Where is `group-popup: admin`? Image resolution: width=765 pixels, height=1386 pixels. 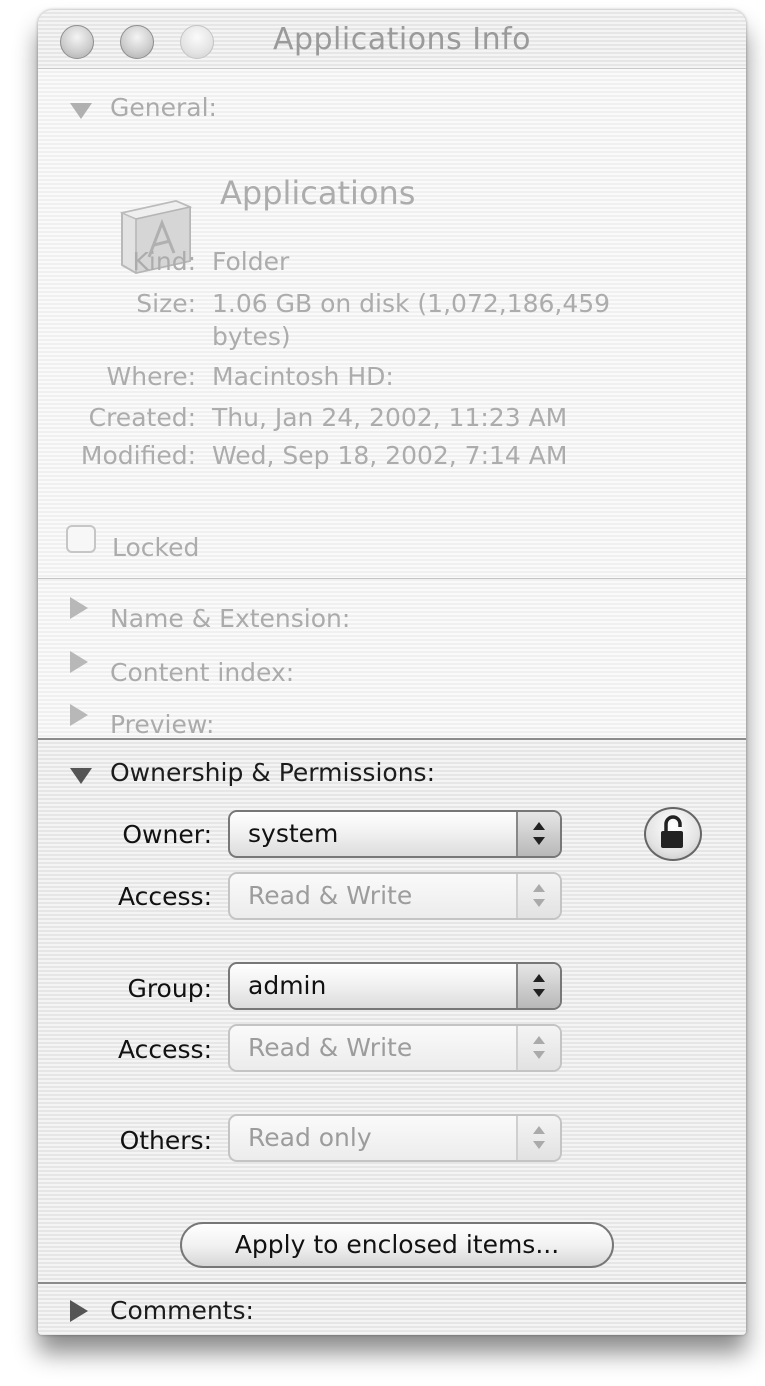 group-popup: admin is located at coordinates (395, 986).